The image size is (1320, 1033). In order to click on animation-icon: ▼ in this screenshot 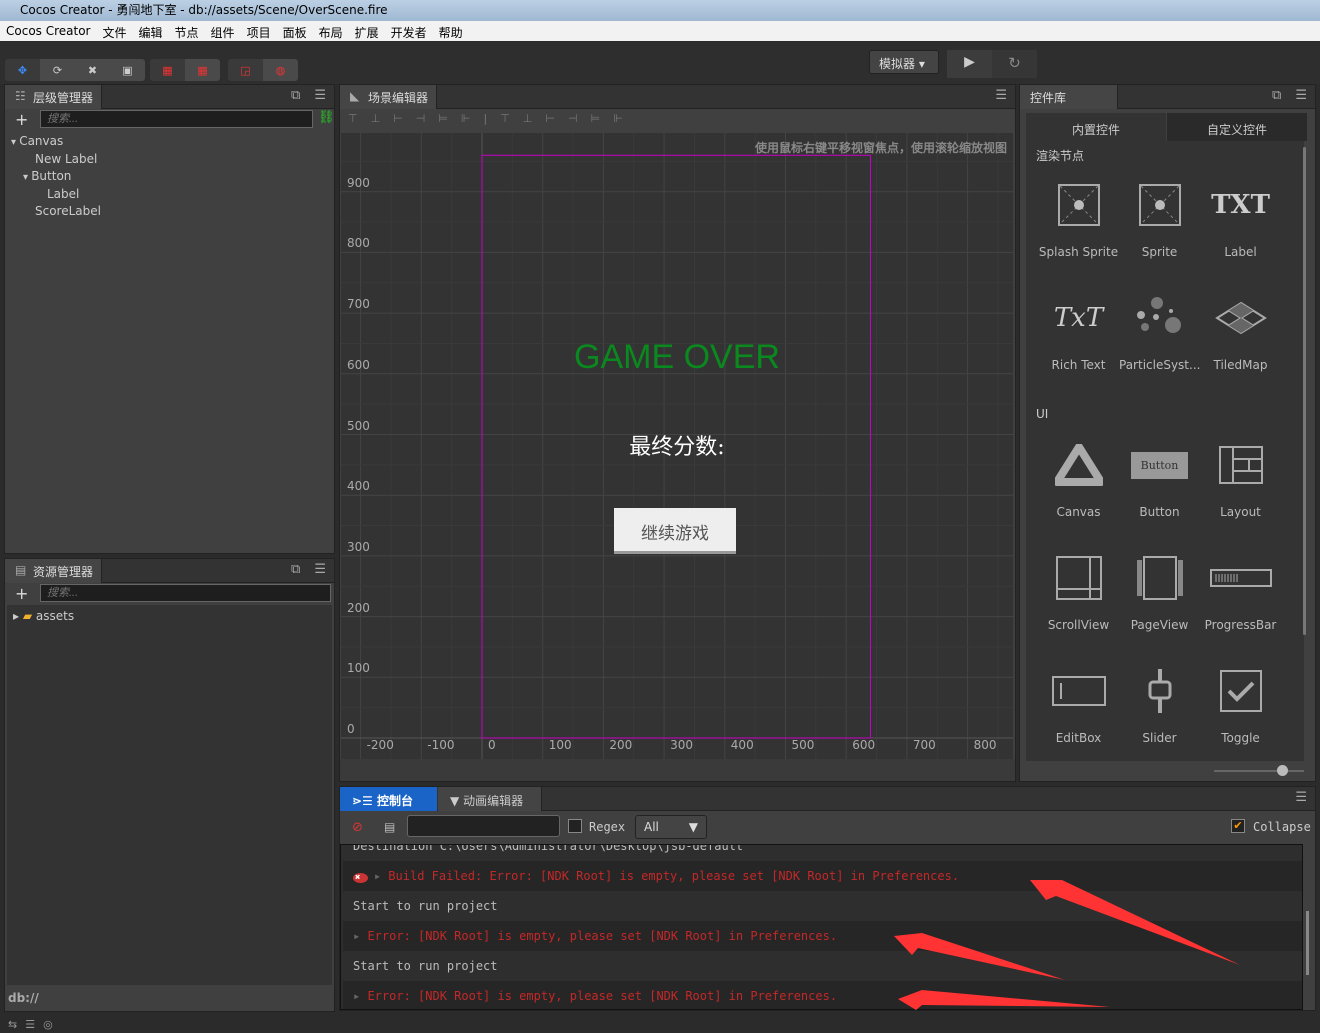, I will do `click(455, 801)`.